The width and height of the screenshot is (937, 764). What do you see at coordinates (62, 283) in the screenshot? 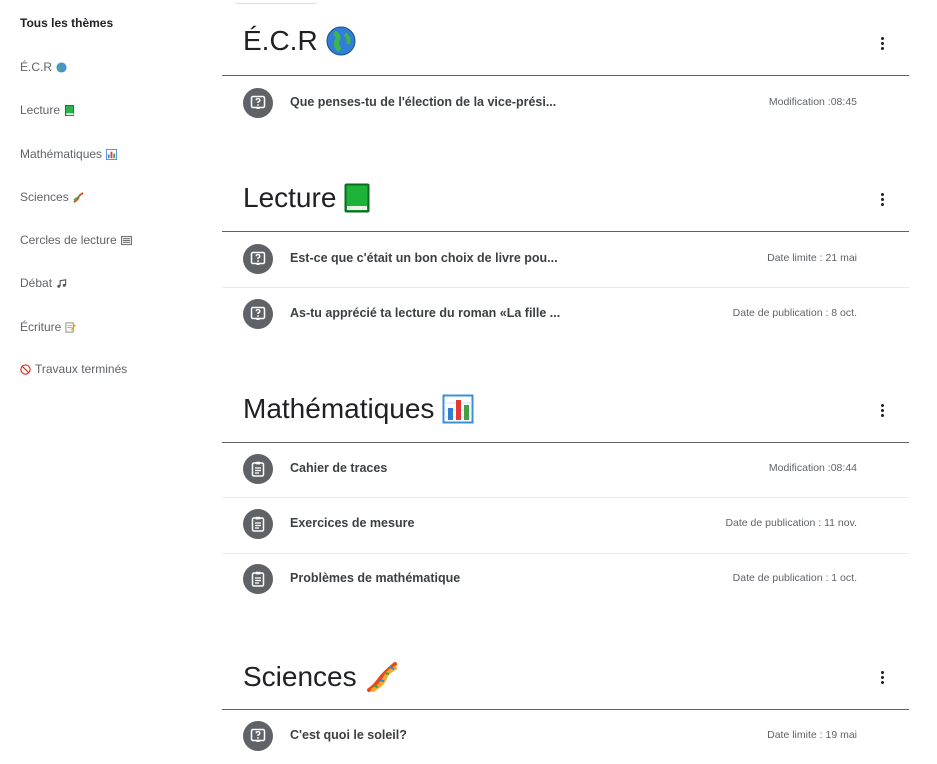
I see `music-notes-icon` at bounding box center [62, 283].